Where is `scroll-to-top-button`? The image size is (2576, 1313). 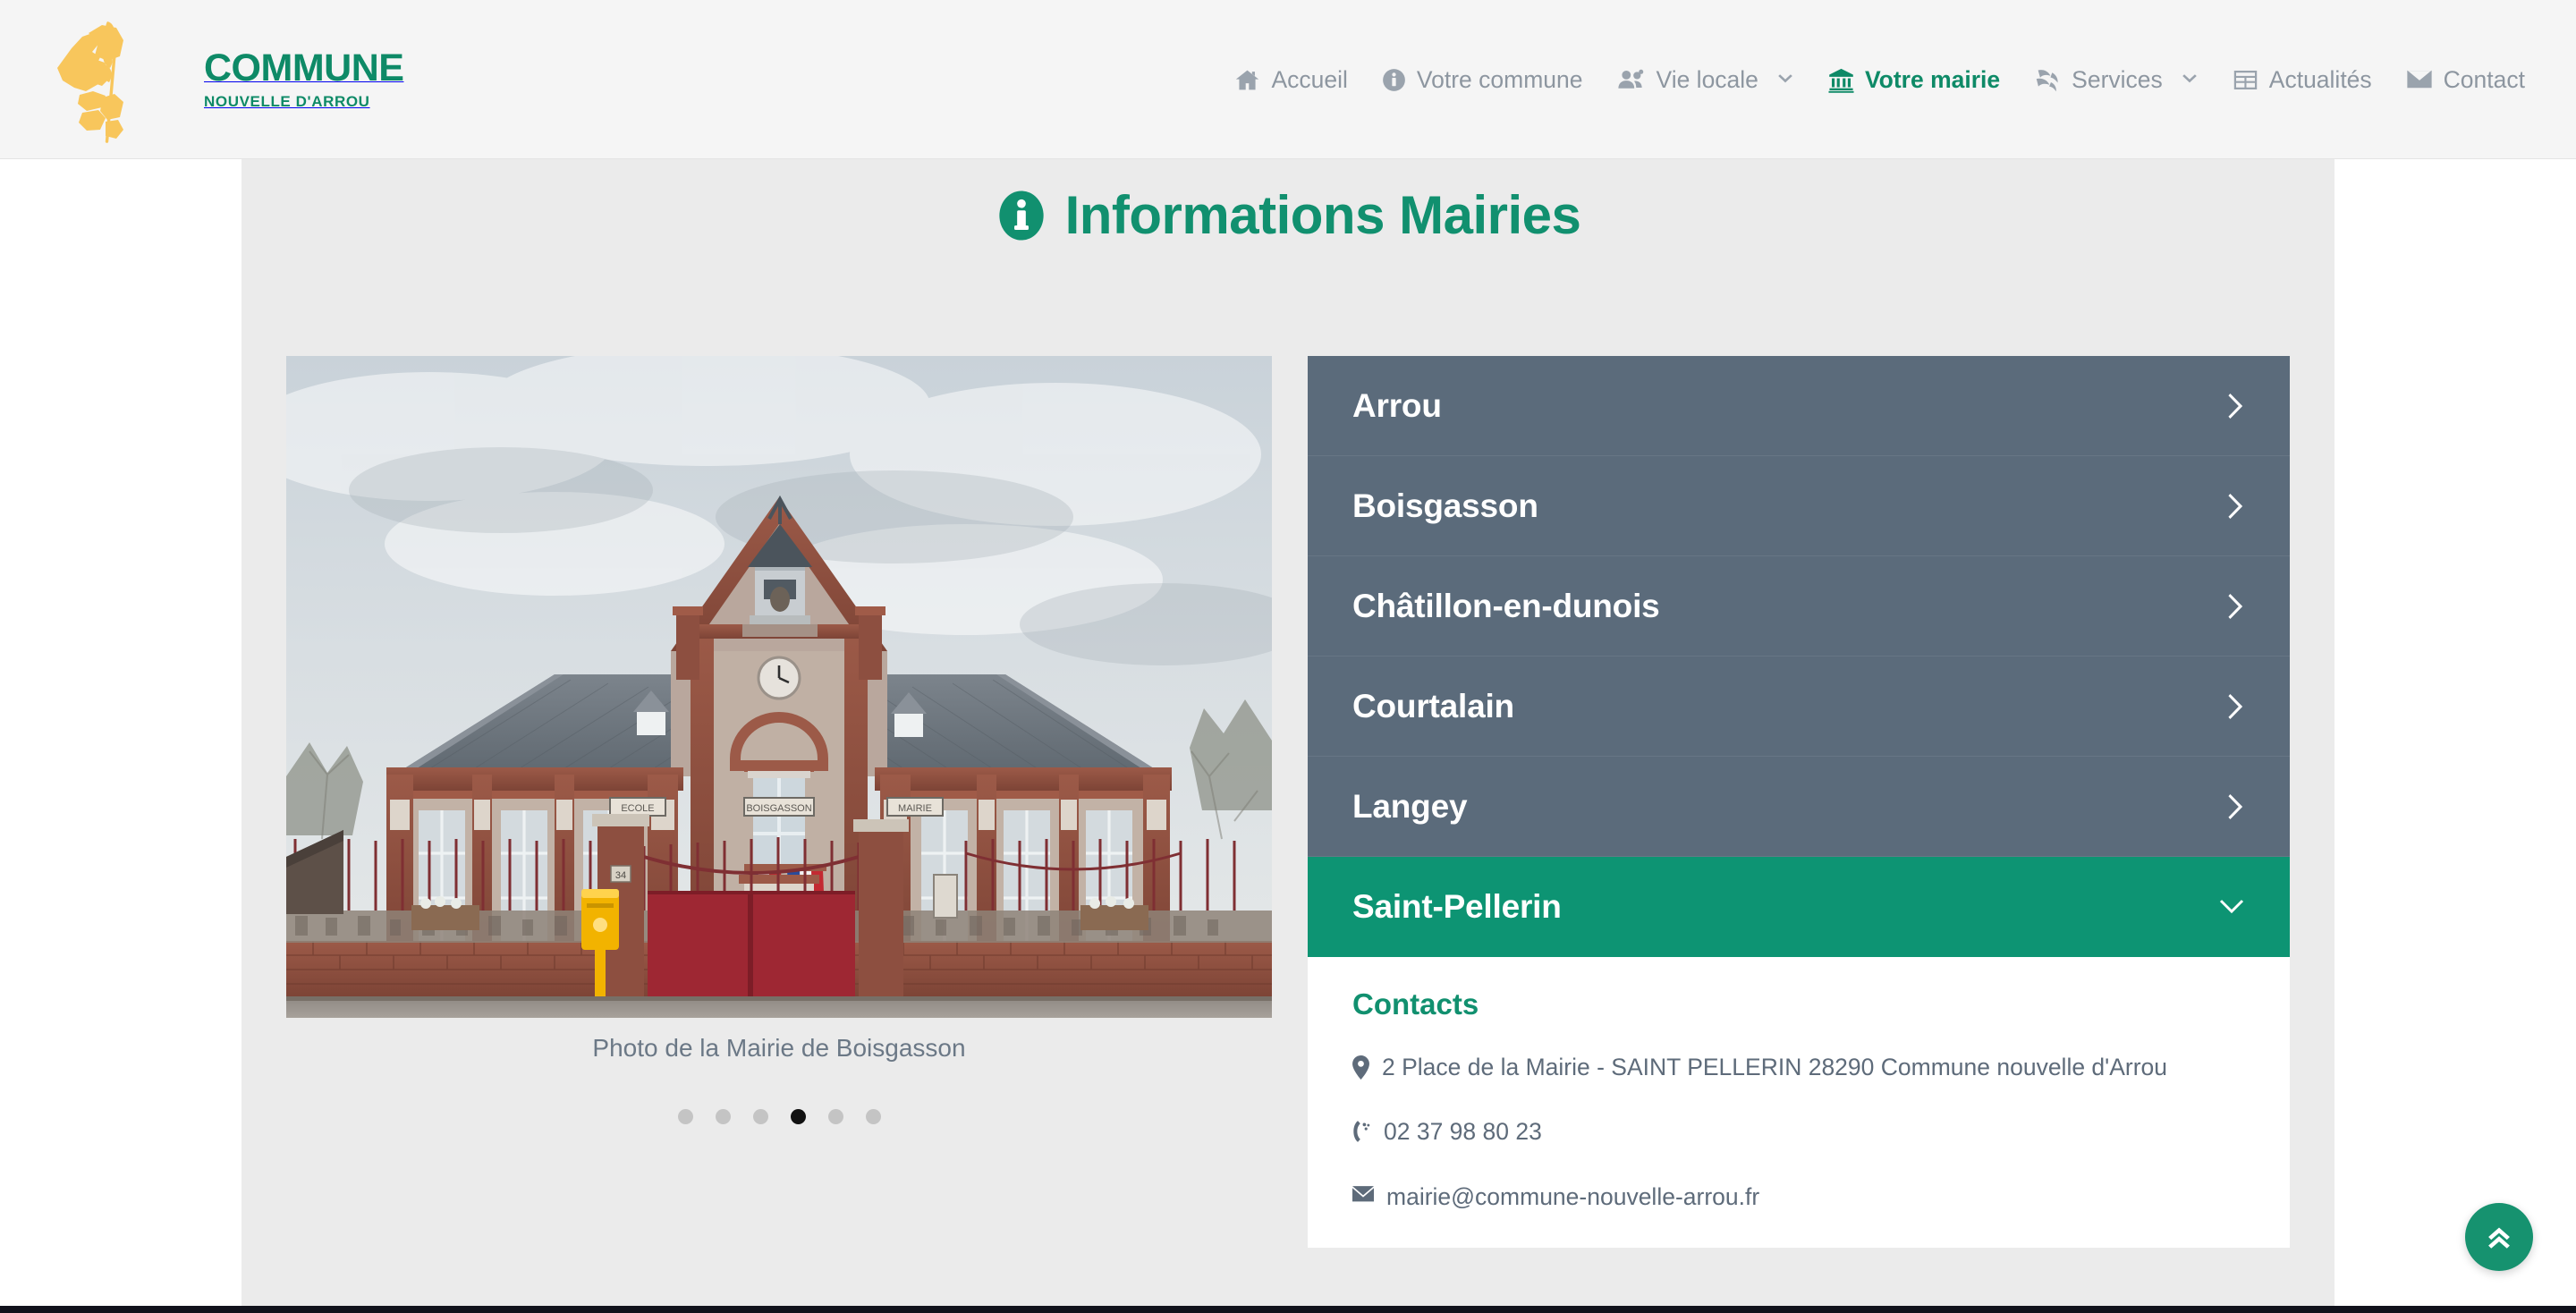
scroll-to-top-button is located at coordinates (2499, 1237).